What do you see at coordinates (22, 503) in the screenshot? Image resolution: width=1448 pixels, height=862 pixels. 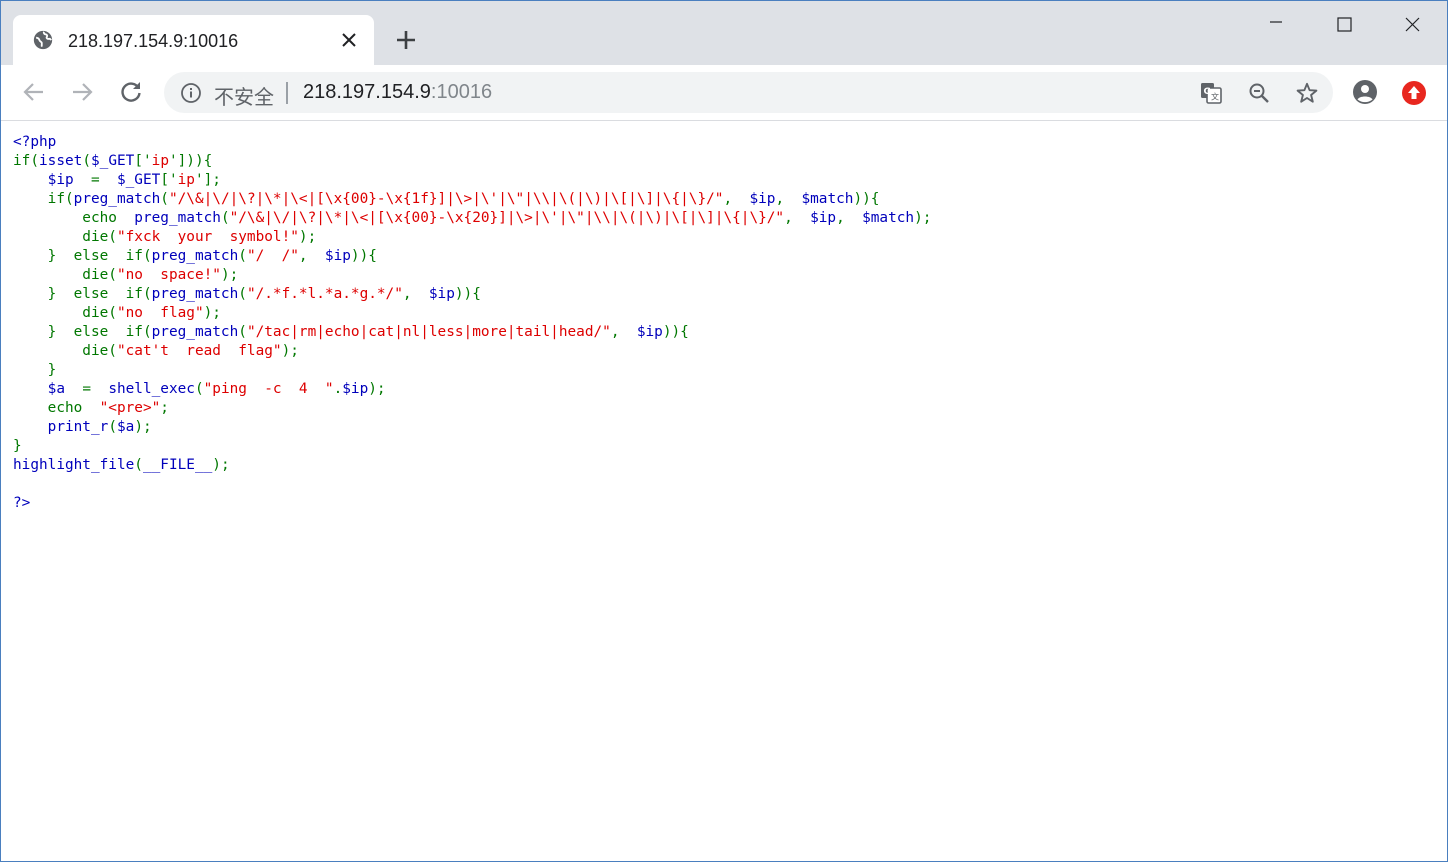 I see `code-token: ?>` at bounding box center [22, 503].